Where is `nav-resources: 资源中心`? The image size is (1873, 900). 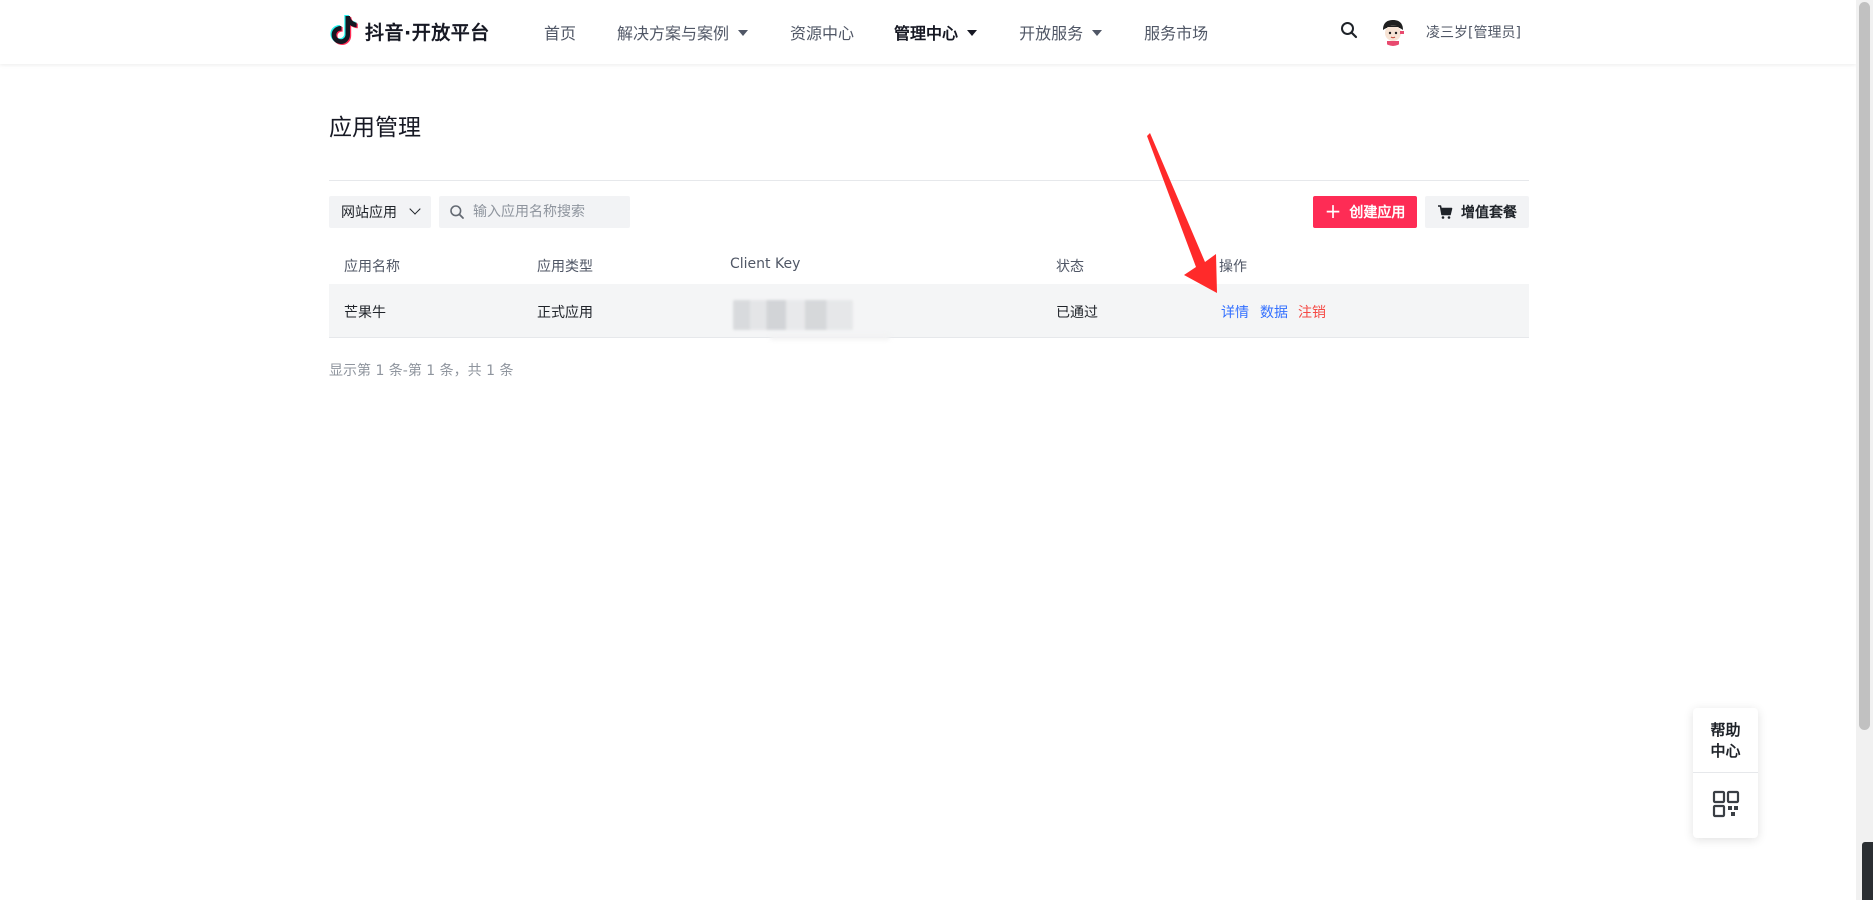
nav-resources: 资源中心 is located at coordinates (822, 32).